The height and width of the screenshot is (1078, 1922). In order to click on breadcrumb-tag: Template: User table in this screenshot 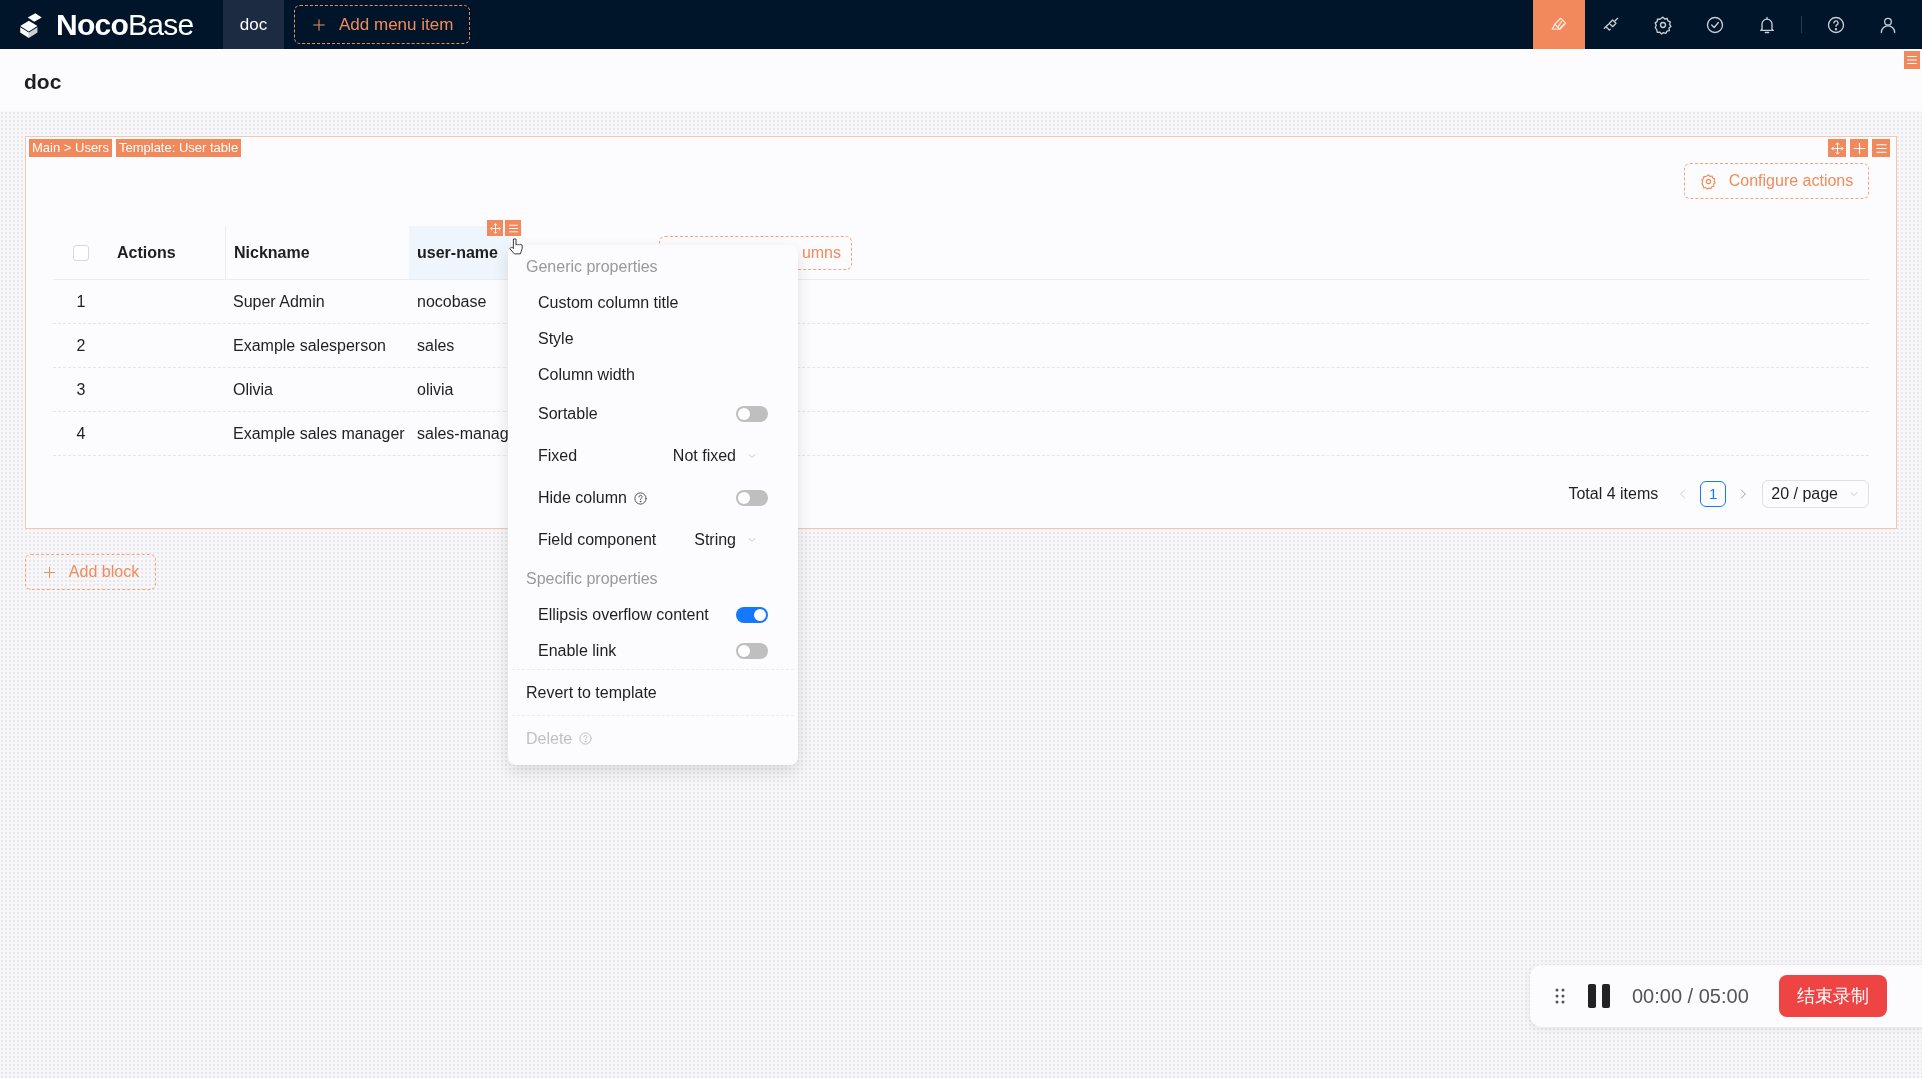, I will do `click(178, 148)`.